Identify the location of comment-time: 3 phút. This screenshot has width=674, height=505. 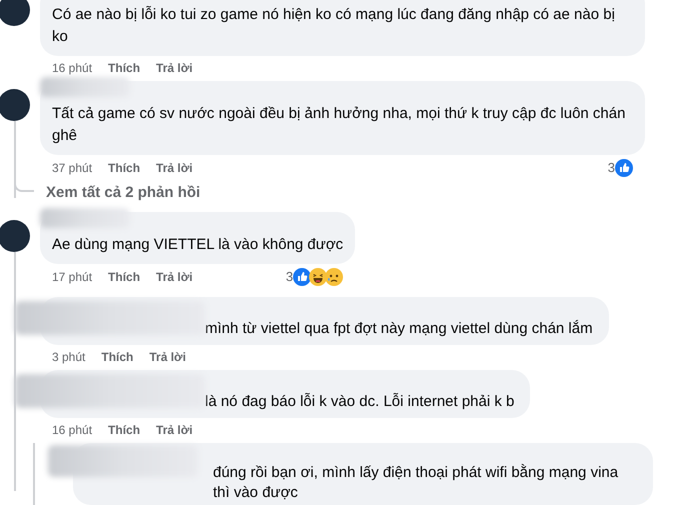
(69, 357).